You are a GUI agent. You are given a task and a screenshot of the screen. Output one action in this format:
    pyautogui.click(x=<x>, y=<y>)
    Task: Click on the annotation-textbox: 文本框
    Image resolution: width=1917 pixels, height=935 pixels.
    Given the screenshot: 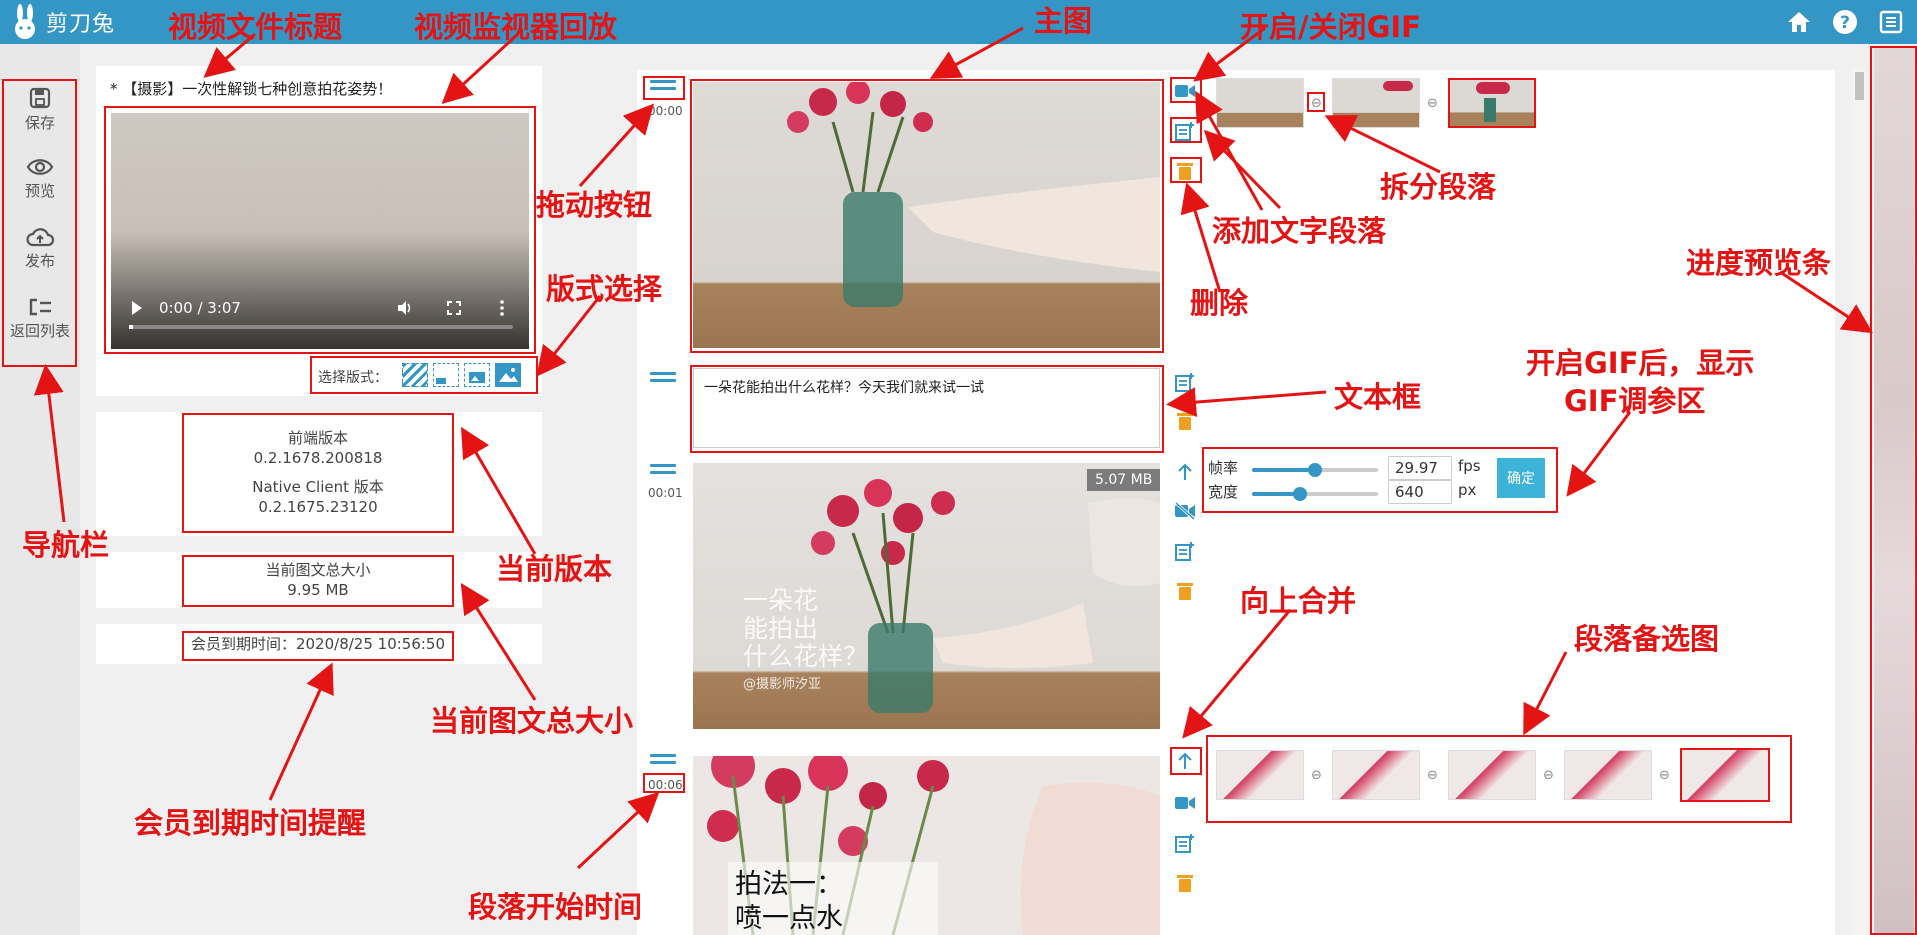 What is the action you would take?
    pyautogui.click(x=1378, y=397)
    